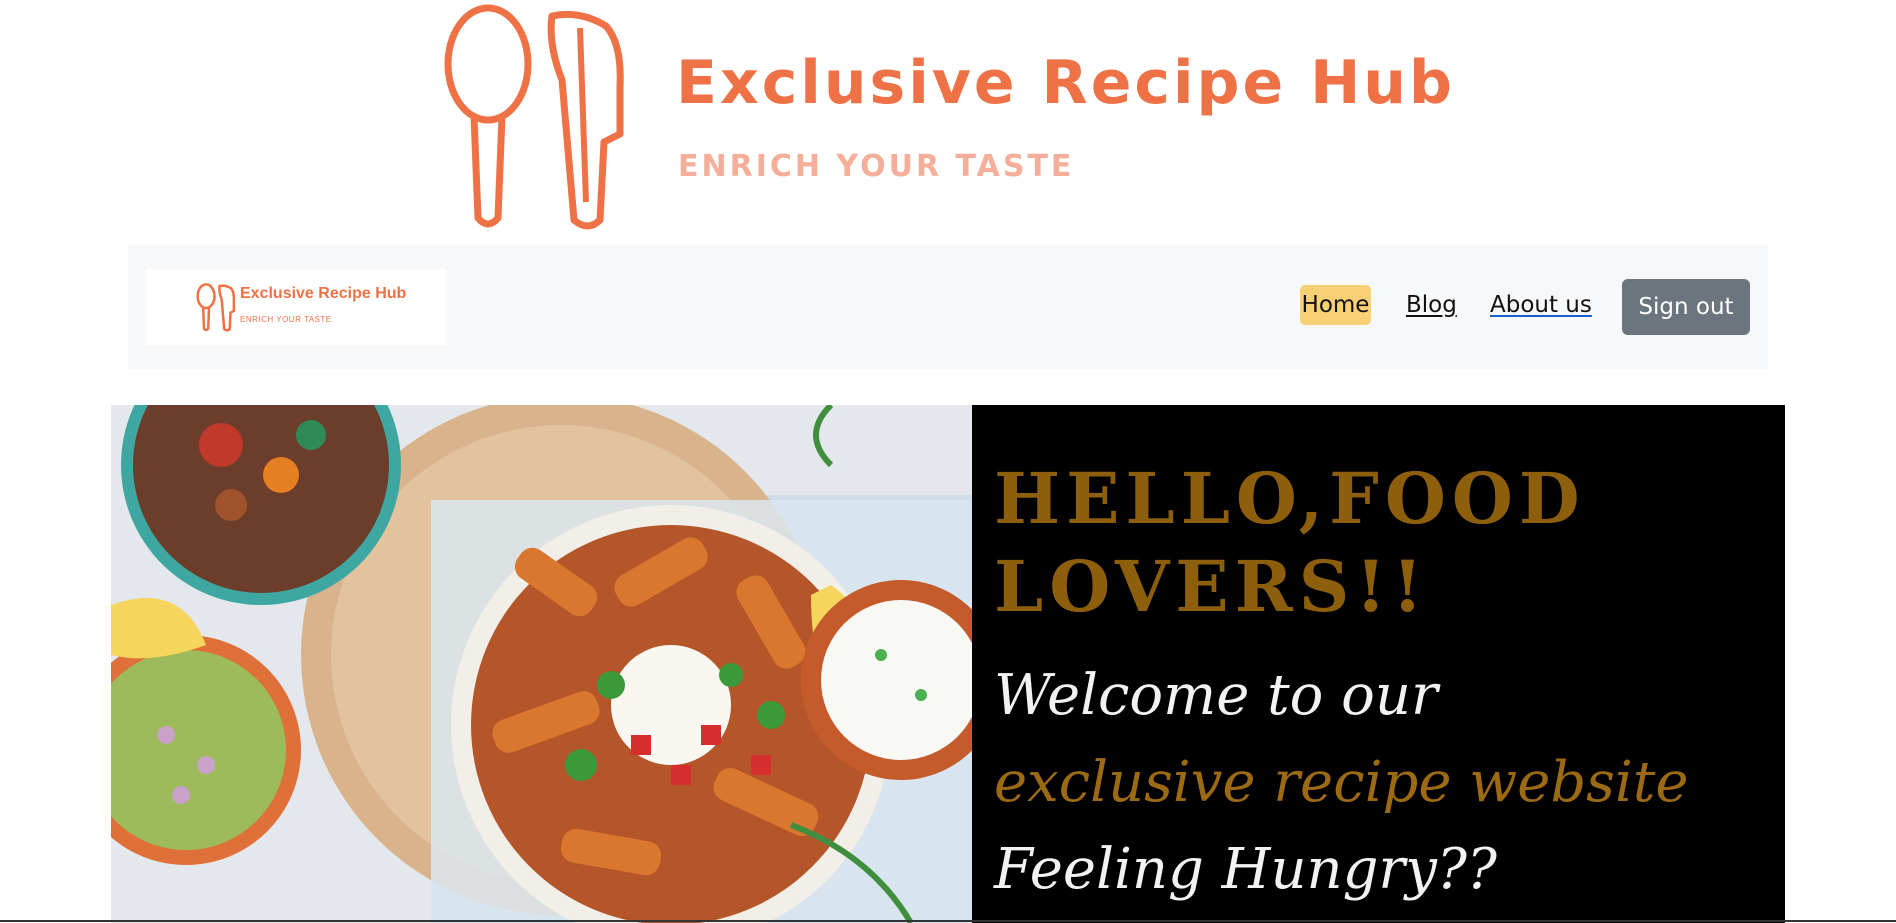 This screenshot has width=1896, height=923. What do you see at coordinates (948, 921) in the screenshot?
I see `page-bottom-divider` at bounding box center [948, 921].